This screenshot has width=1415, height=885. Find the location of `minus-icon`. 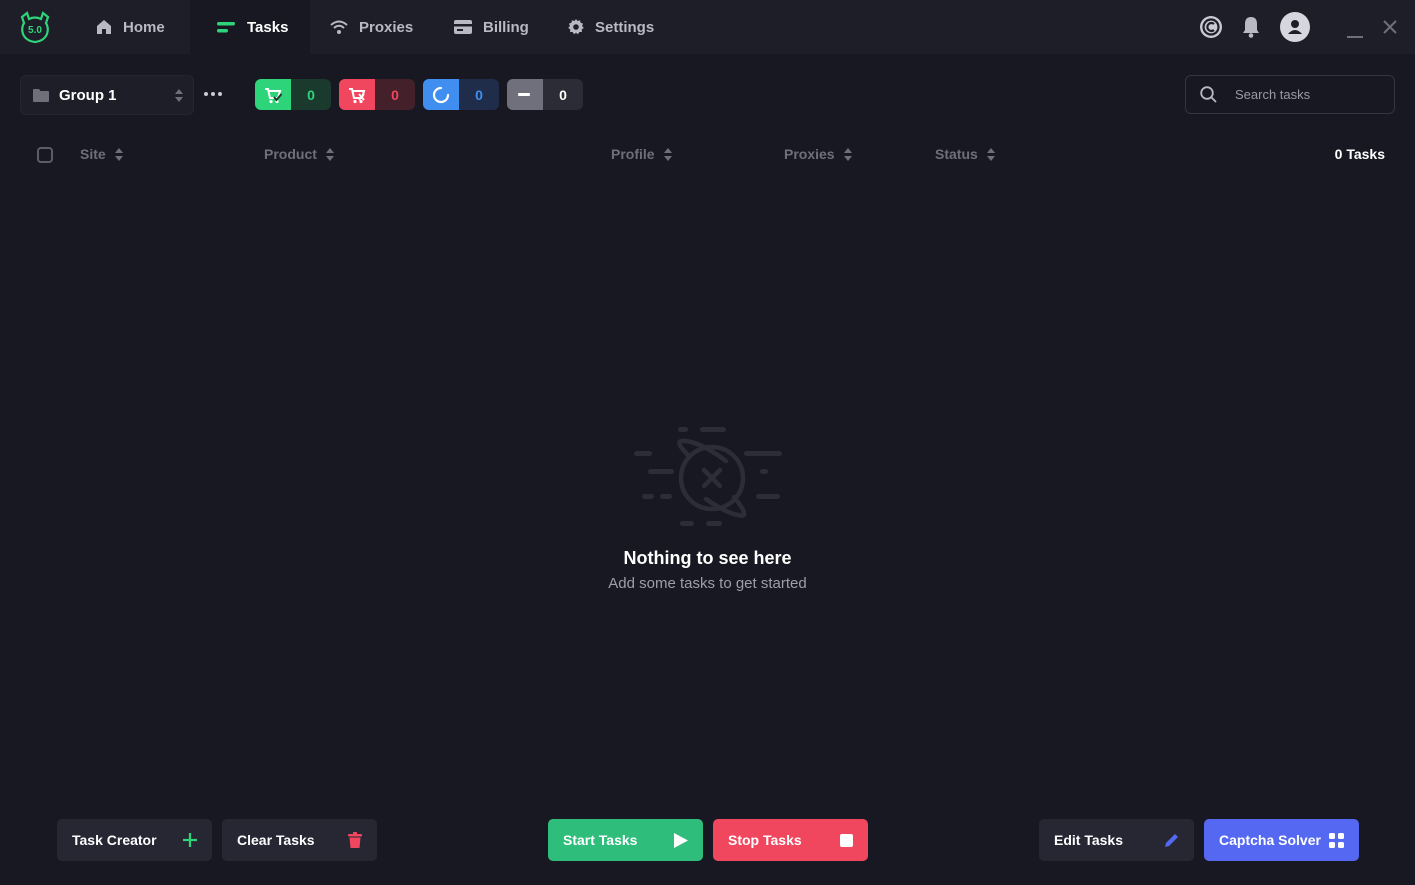

minus-icon is located at coordinates (525, 94).